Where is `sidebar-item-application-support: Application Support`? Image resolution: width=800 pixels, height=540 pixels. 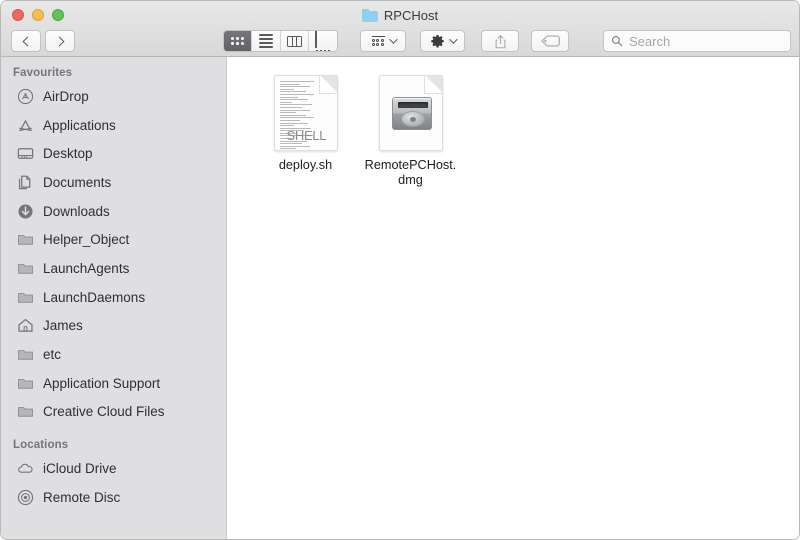
sidebar-item-application-support: Application Support is located at coordinates (113, 383).